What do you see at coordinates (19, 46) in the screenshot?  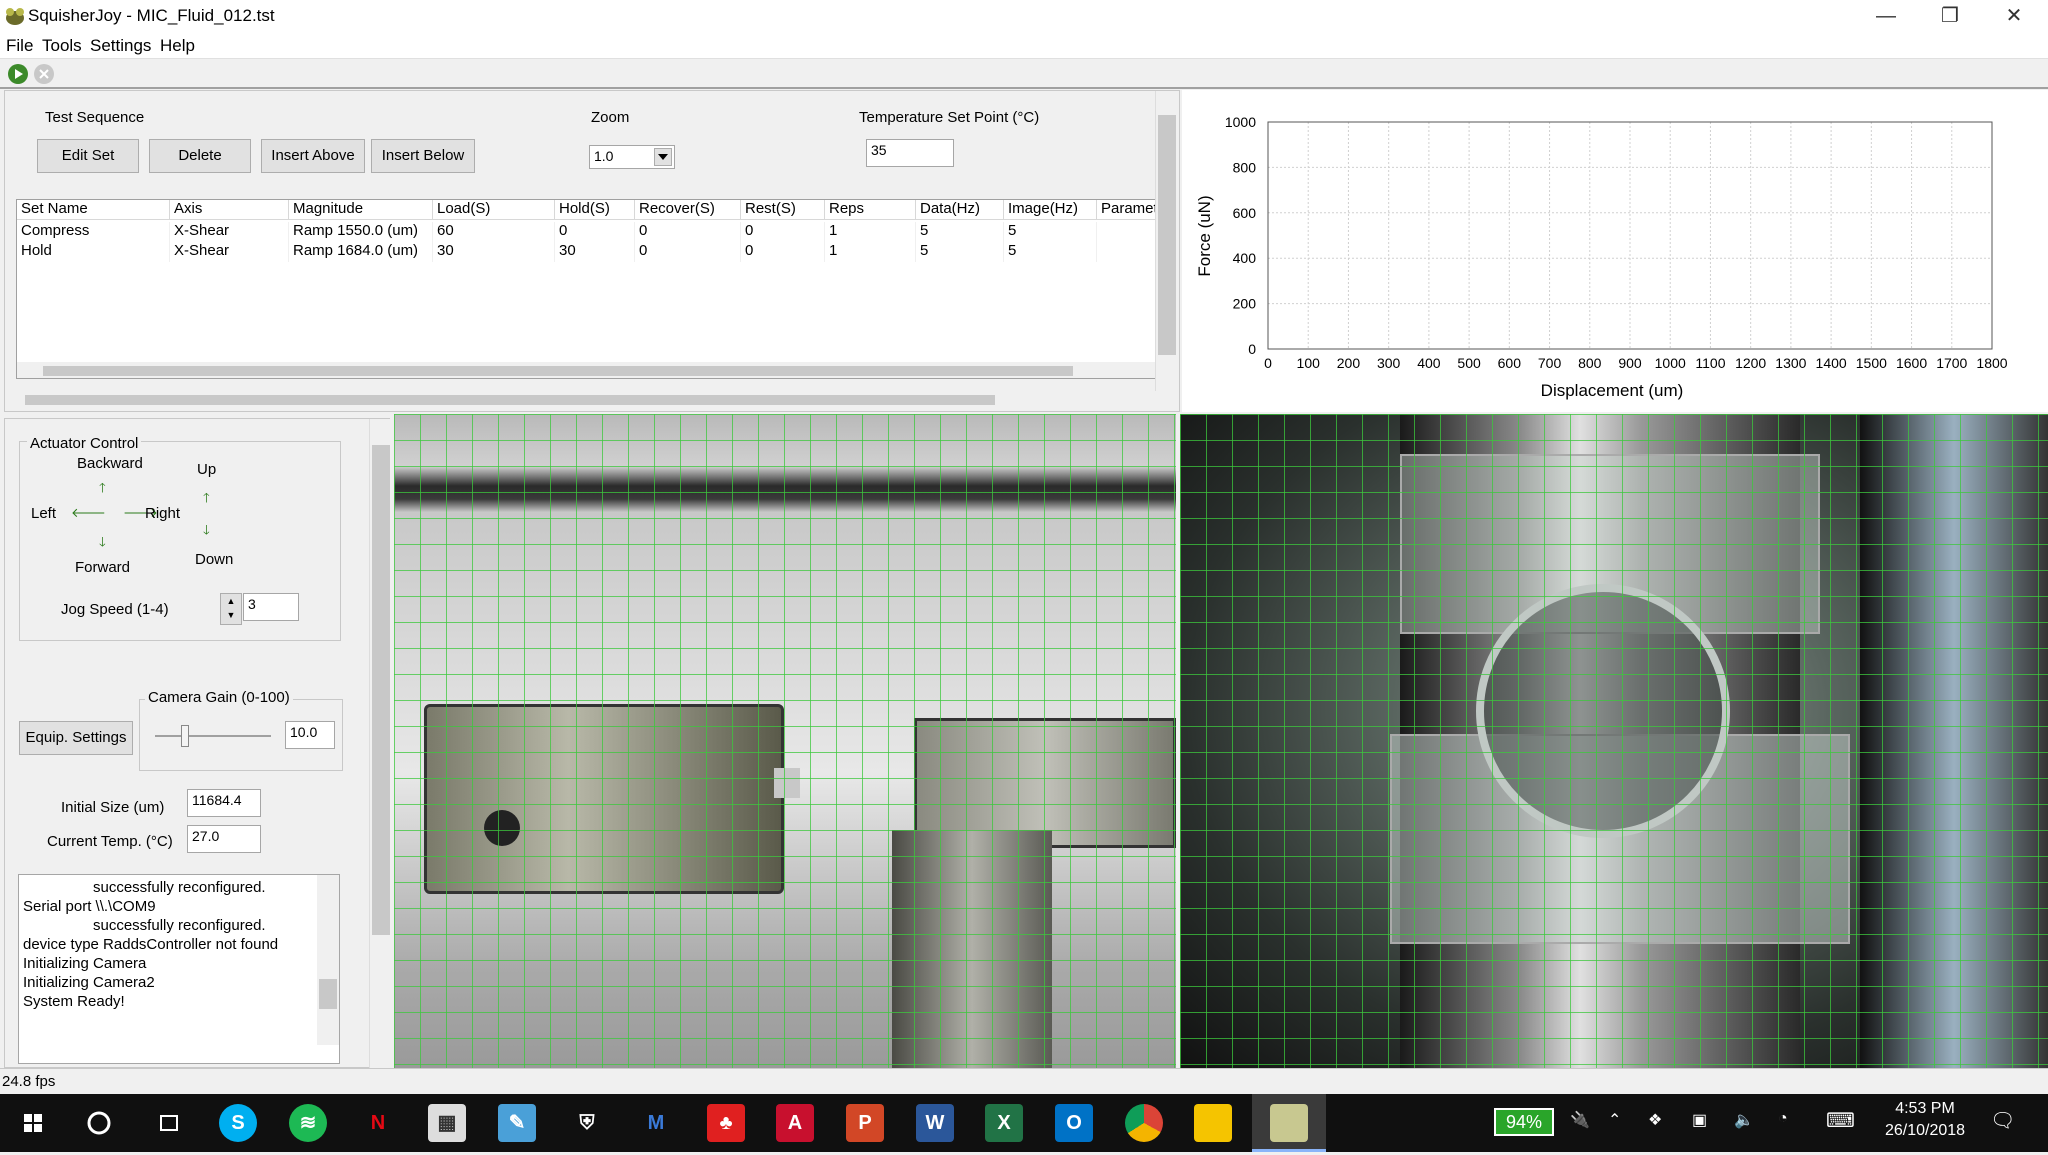 I see `menu-file: File` at bounding box center [19, 46].